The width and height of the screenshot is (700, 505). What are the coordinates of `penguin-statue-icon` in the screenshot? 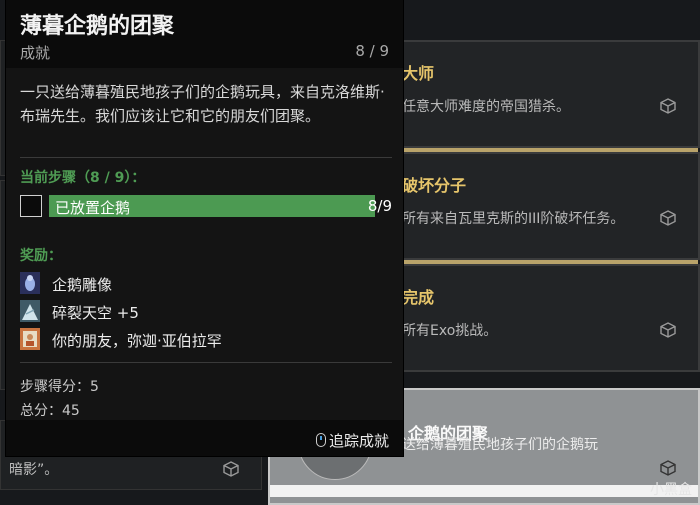 It's located at (30, 283).